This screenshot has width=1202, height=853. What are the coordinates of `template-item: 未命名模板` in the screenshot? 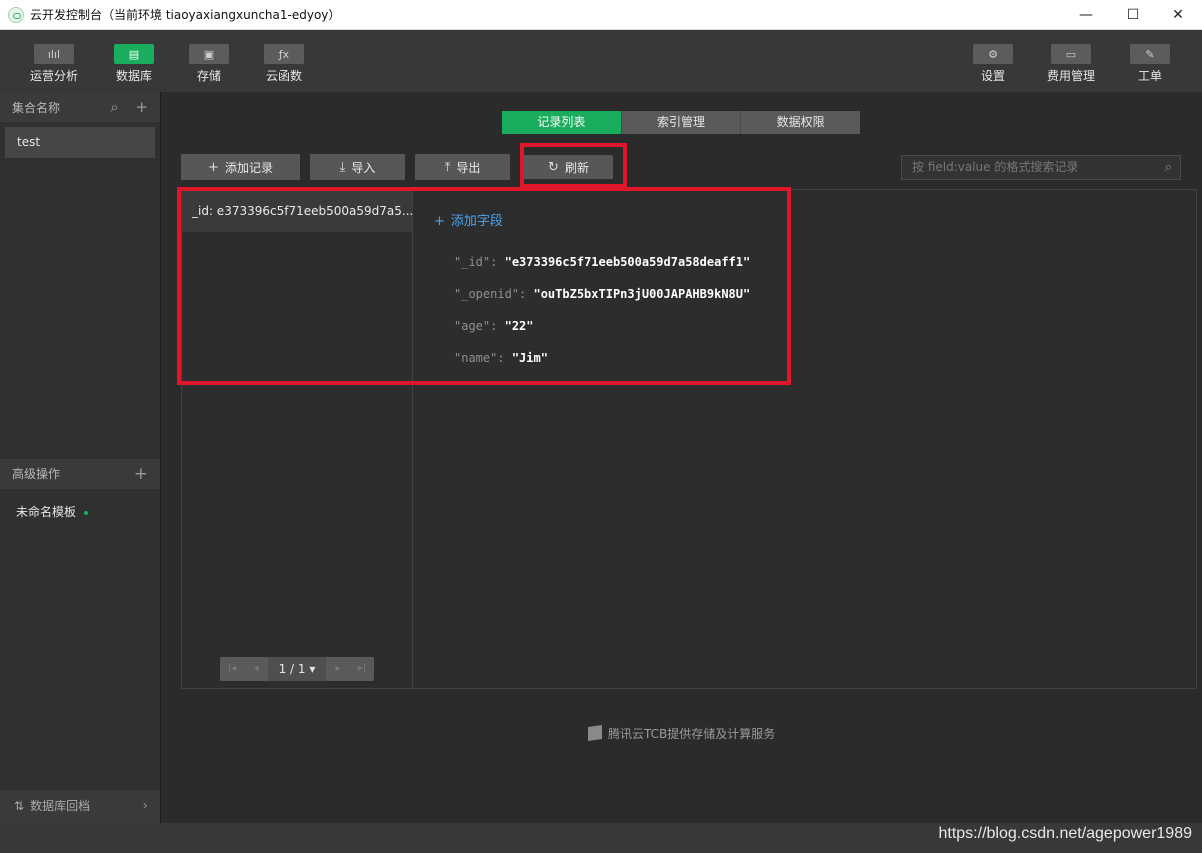 It's located at (52, 511).